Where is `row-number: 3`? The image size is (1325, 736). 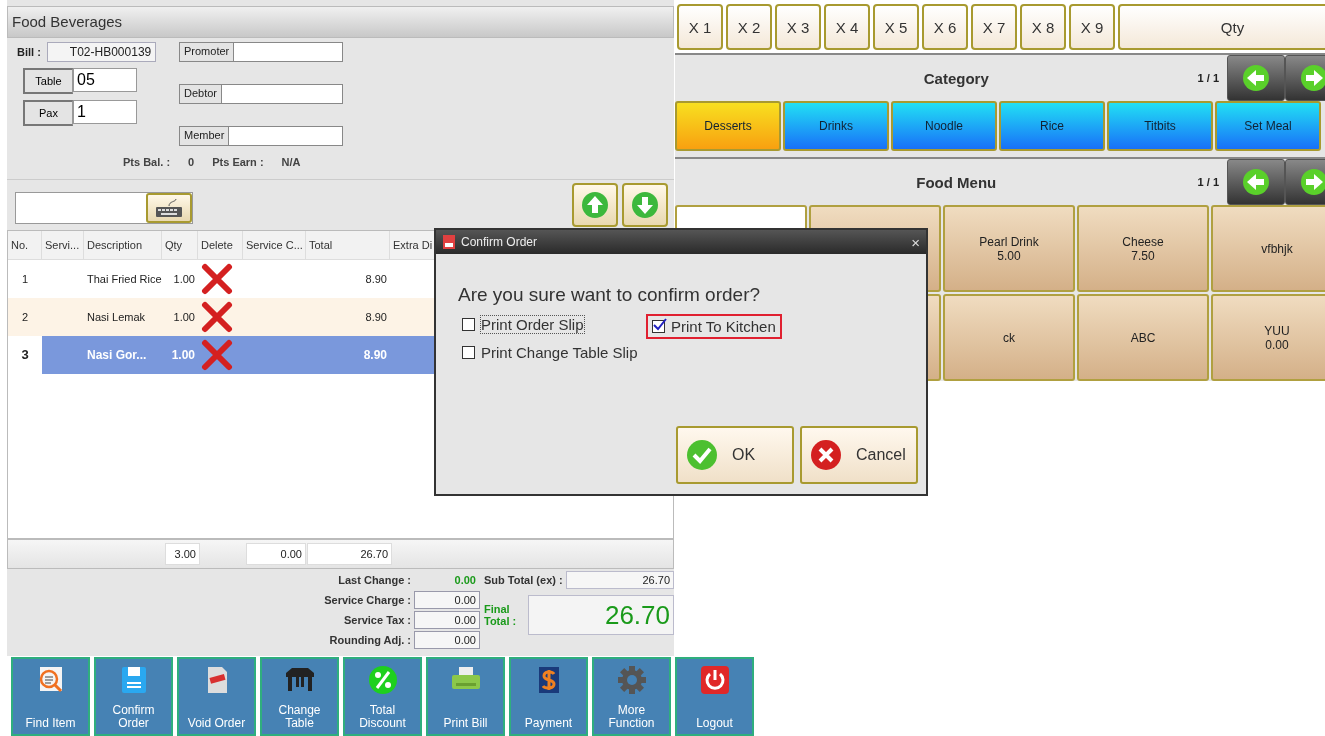
row-number: 3 is located at coordinates (25, 355).